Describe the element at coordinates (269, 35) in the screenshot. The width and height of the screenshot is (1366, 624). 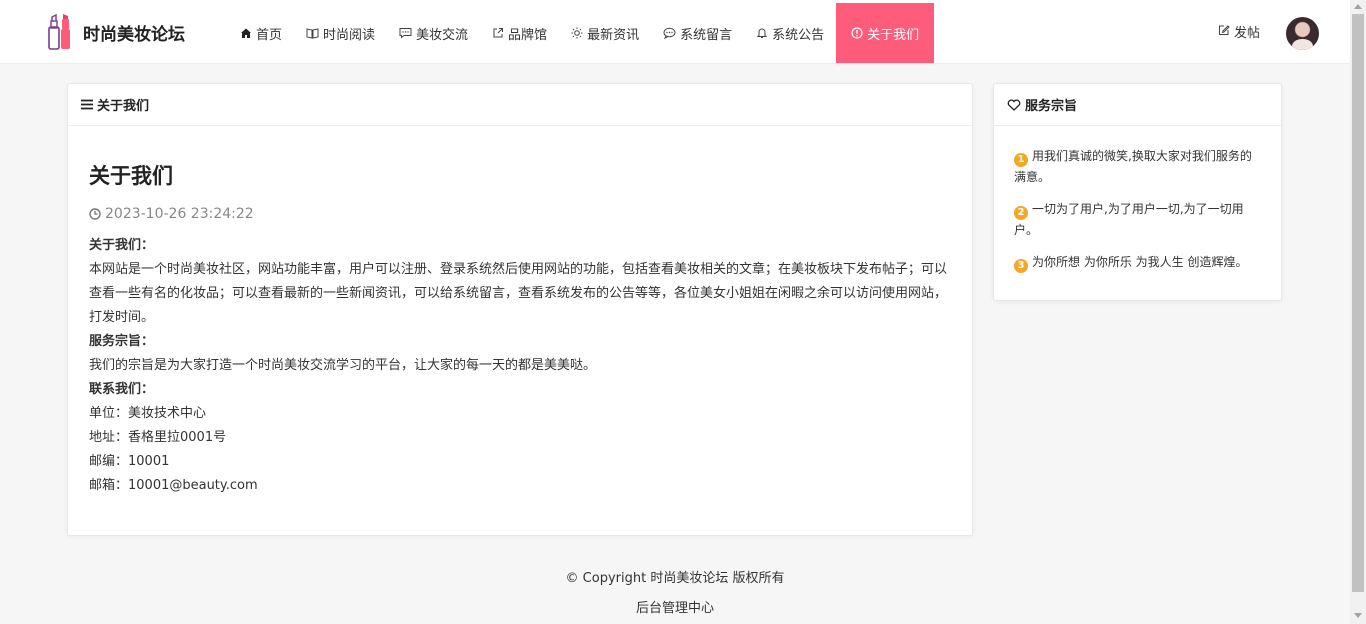
I see `nav-label: 首页` at that location.